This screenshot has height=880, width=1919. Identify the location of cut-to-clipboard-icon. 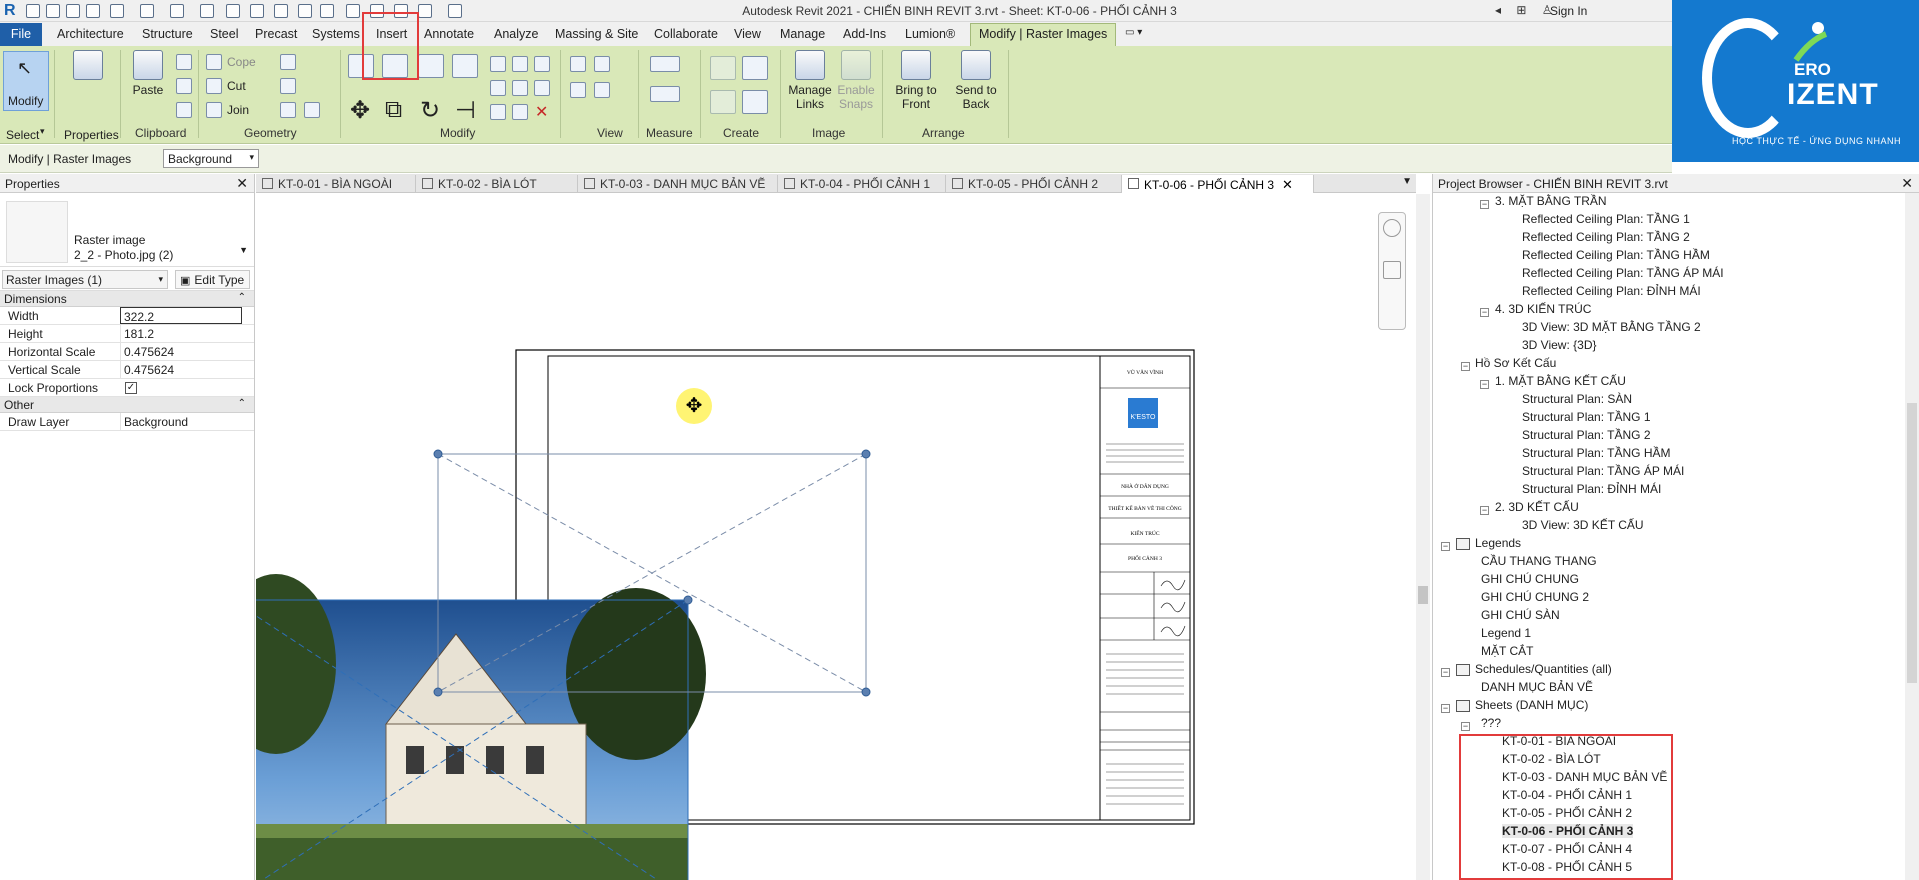
(184, 62).